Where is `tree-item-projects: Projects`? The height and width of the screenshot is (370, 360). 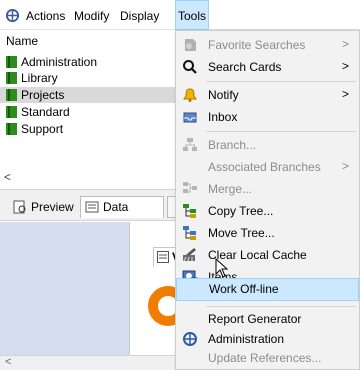 tree-item-projects: Projects is located at coordinates (88, 95).